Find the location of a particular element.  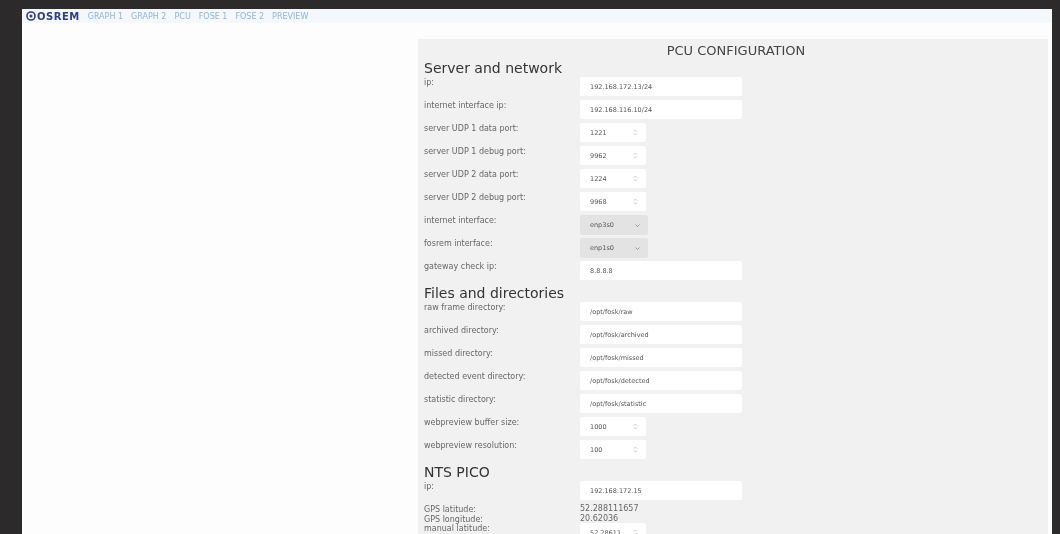

page-title: PCU CONFIGURATION is located at coordinates (736, 50).